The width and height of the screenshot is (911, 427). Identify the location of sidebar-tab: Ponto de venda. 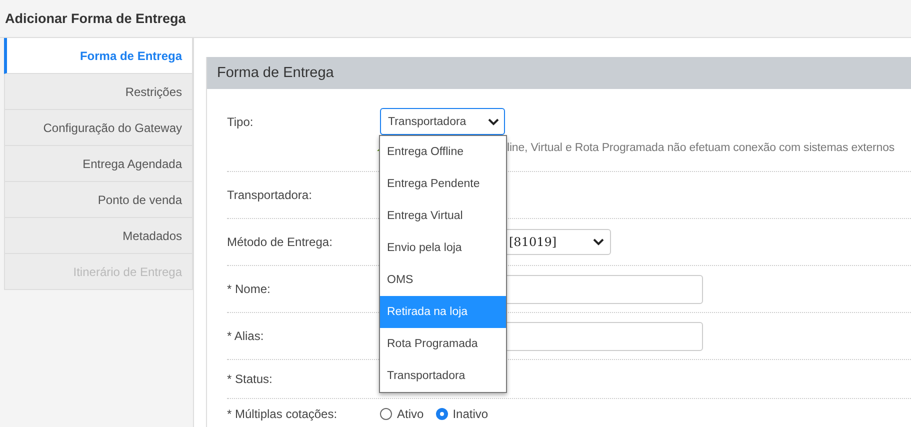
(98, 200).